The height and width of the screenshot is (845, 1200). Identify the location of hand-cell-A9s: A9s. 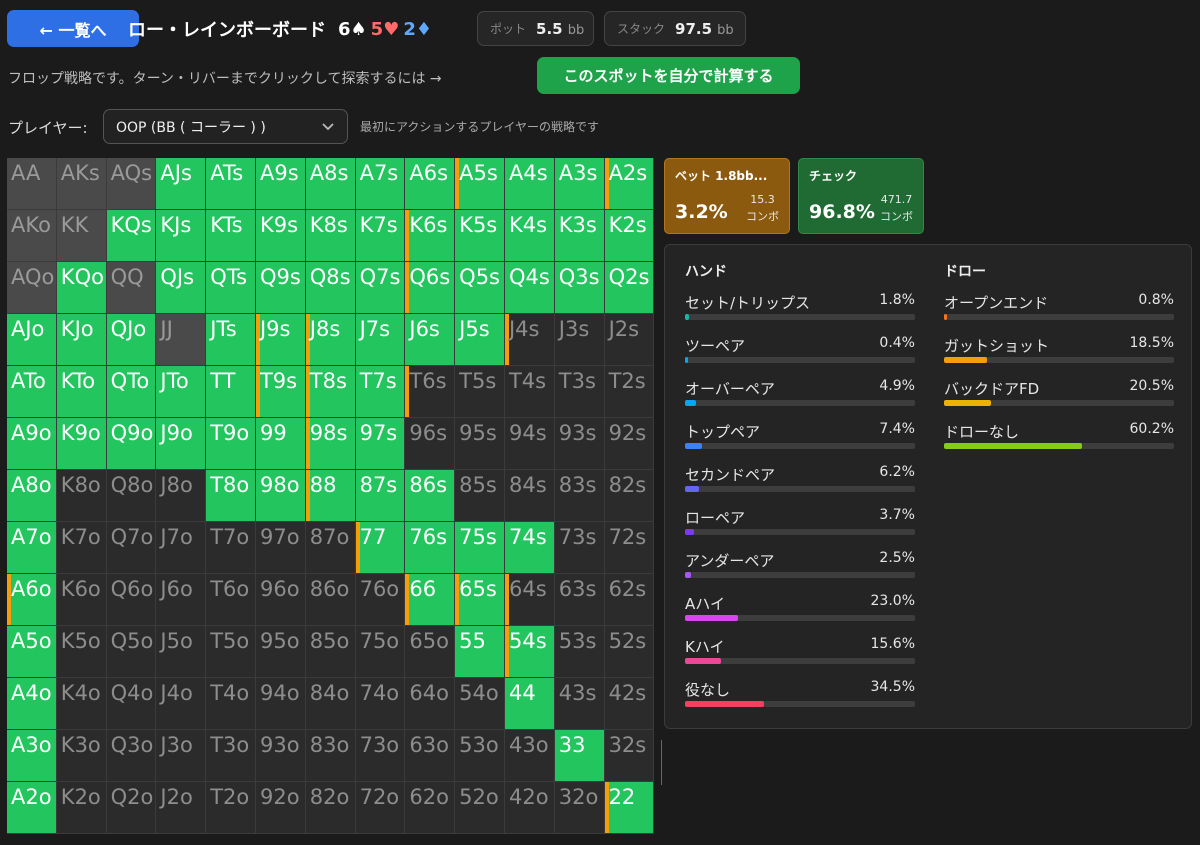
(280, 184).